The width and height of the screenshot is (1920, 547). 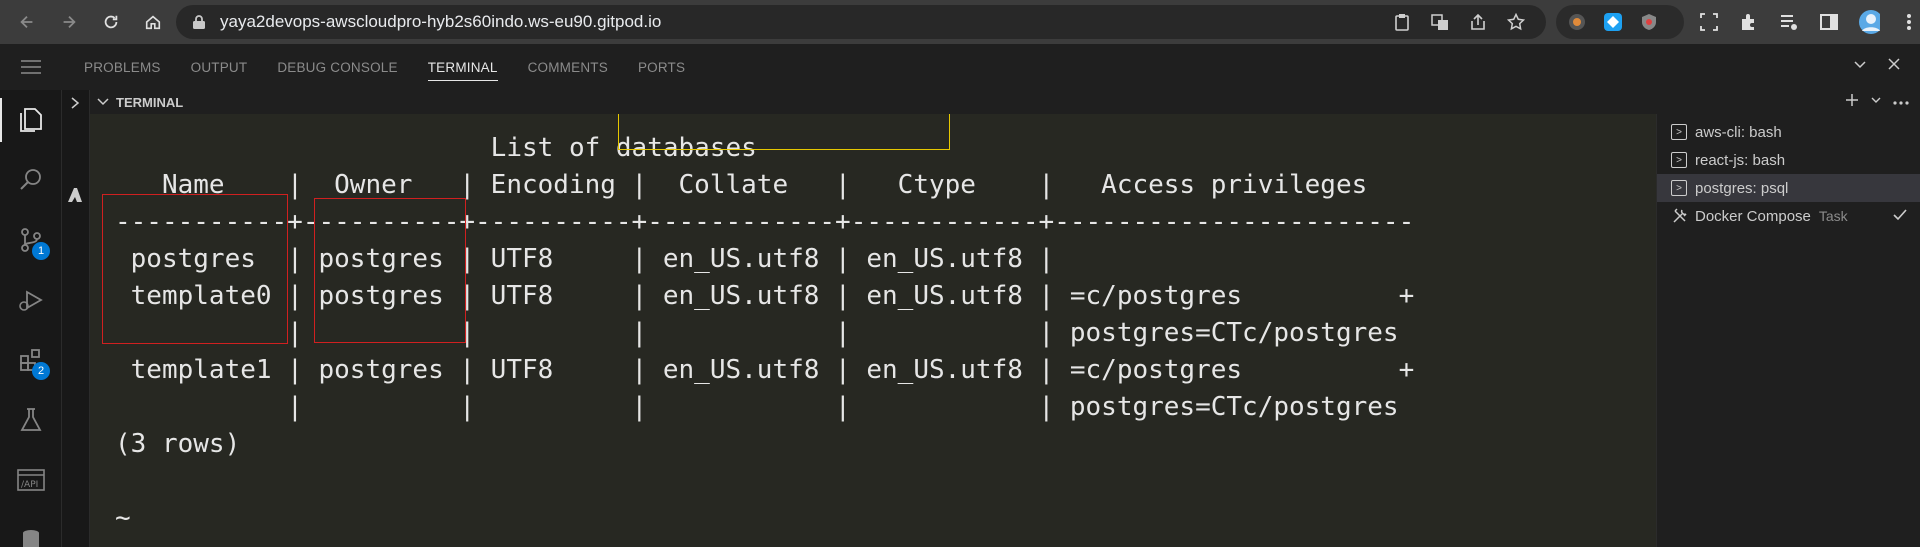 I want to click on extensions-button: 2, so click(x=31, y=360).